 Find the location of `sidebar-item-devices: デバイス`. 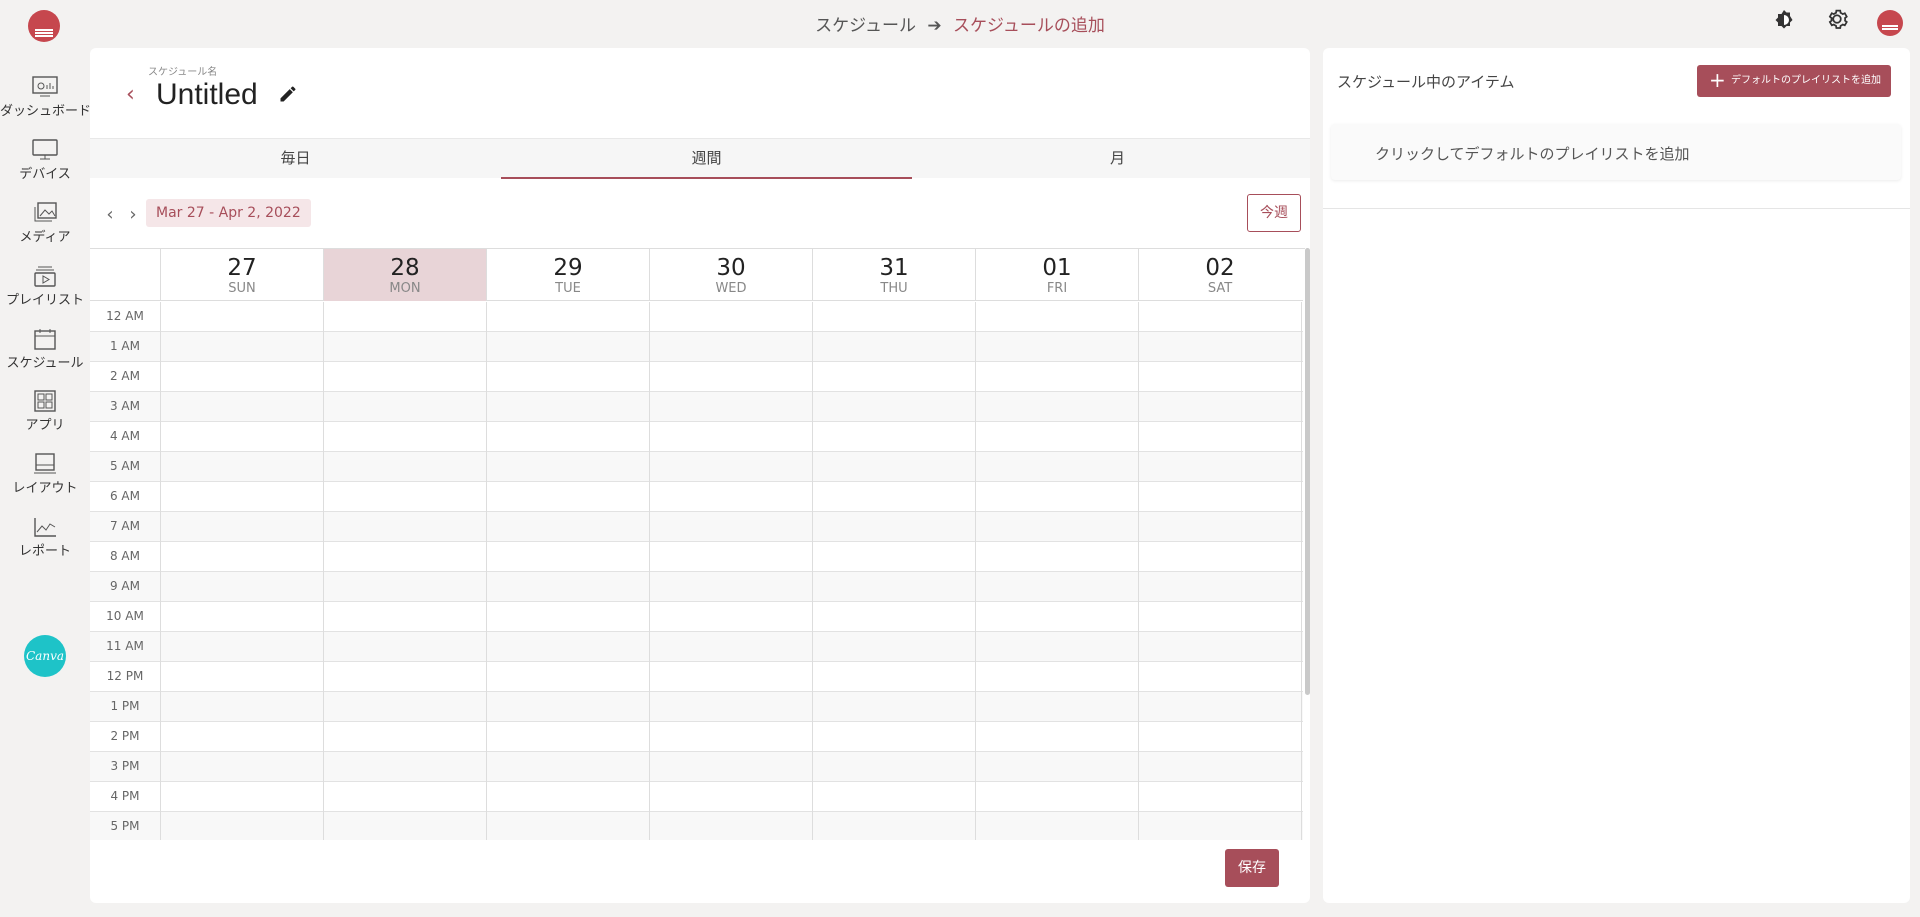

sidebar-item-devices: デバイス is located at coordinates (45, 161).